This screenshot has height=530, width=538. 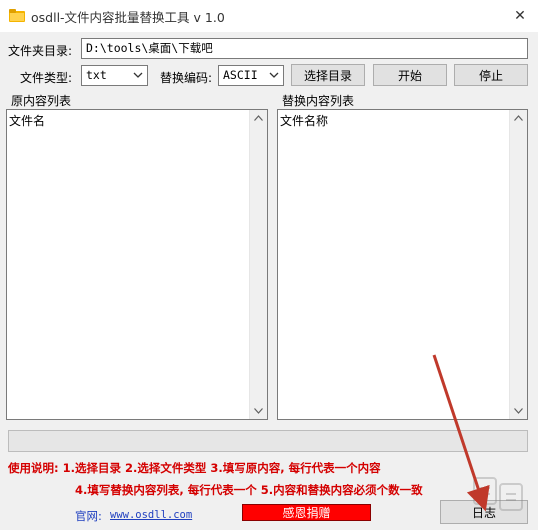 I want to click on donate-button: 感恩捐赠, so click(x=306, y=512).